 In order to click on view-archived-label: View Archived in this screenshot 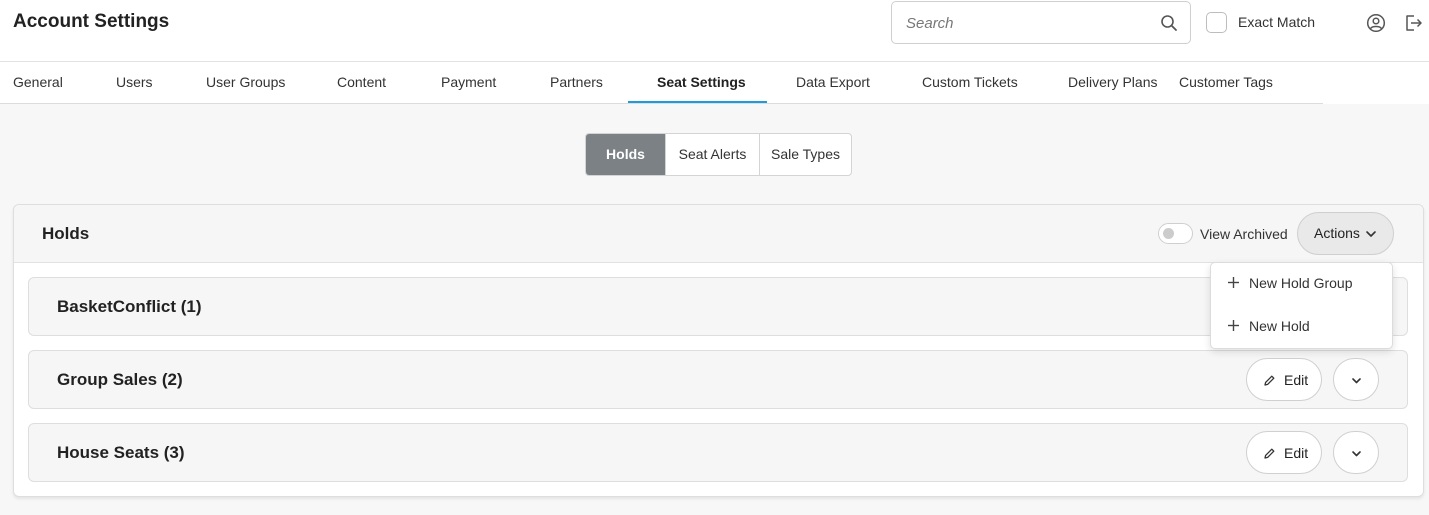, I will do `click(1244, 234)`.